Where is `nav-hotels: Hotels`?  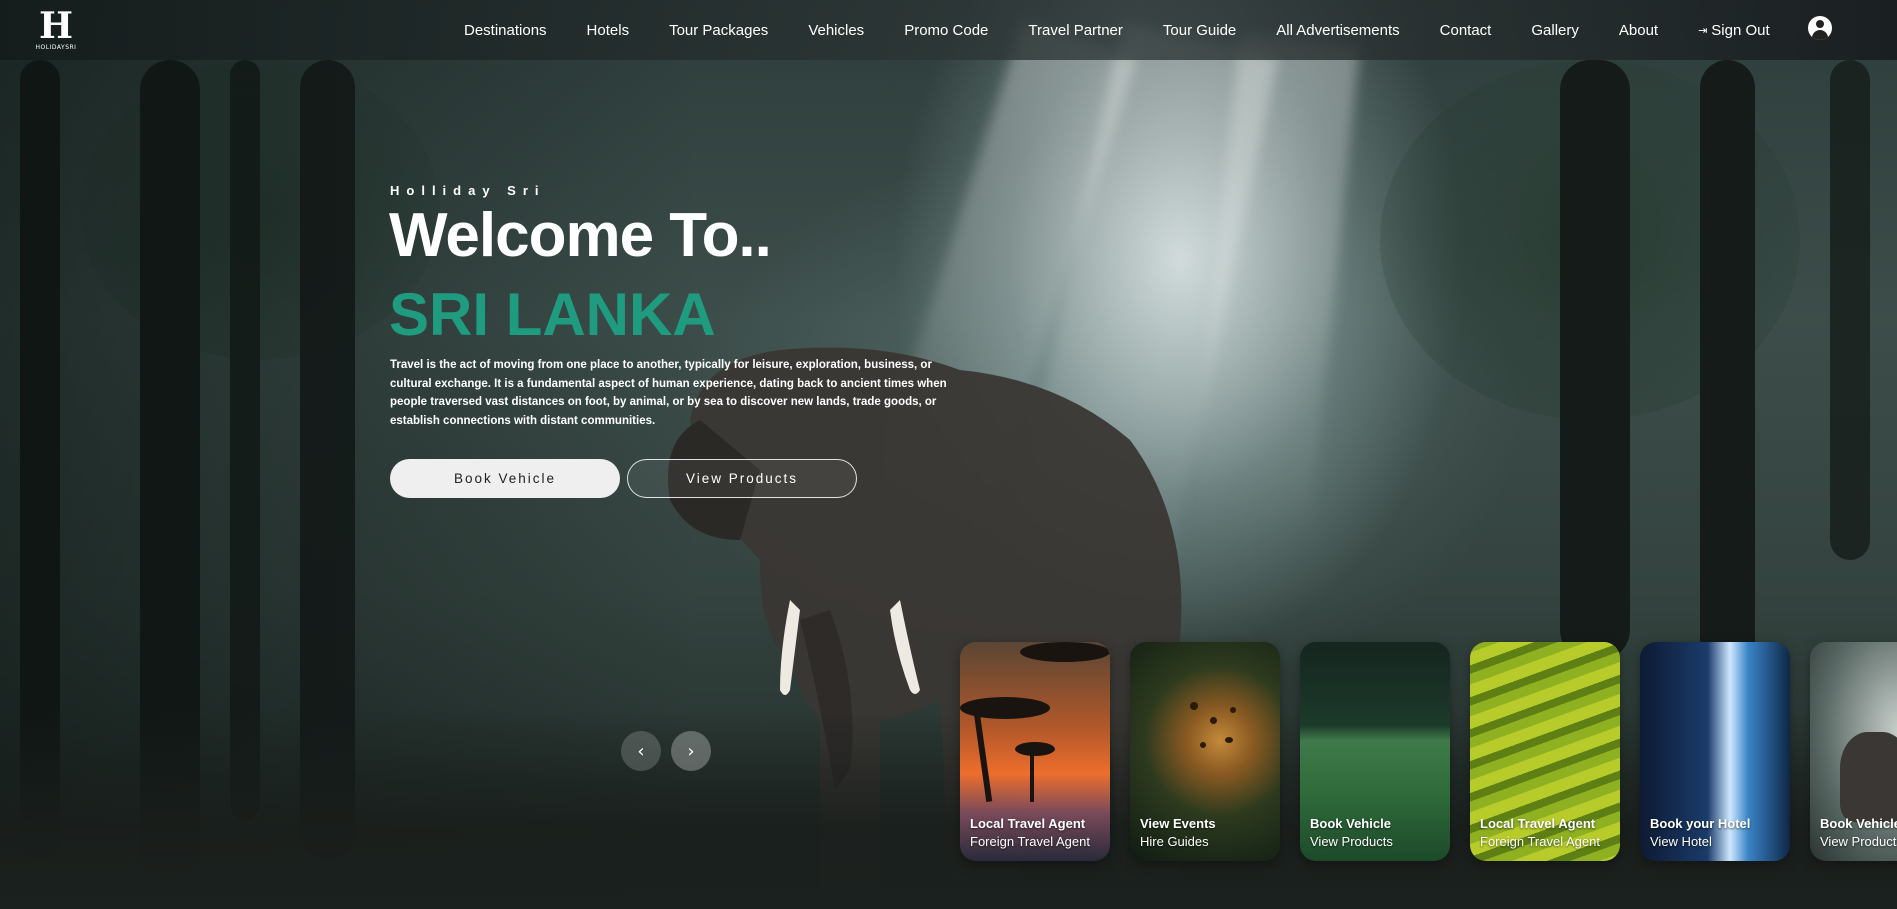
nav-hotels: Hotels is located at coordinates (608, 30).